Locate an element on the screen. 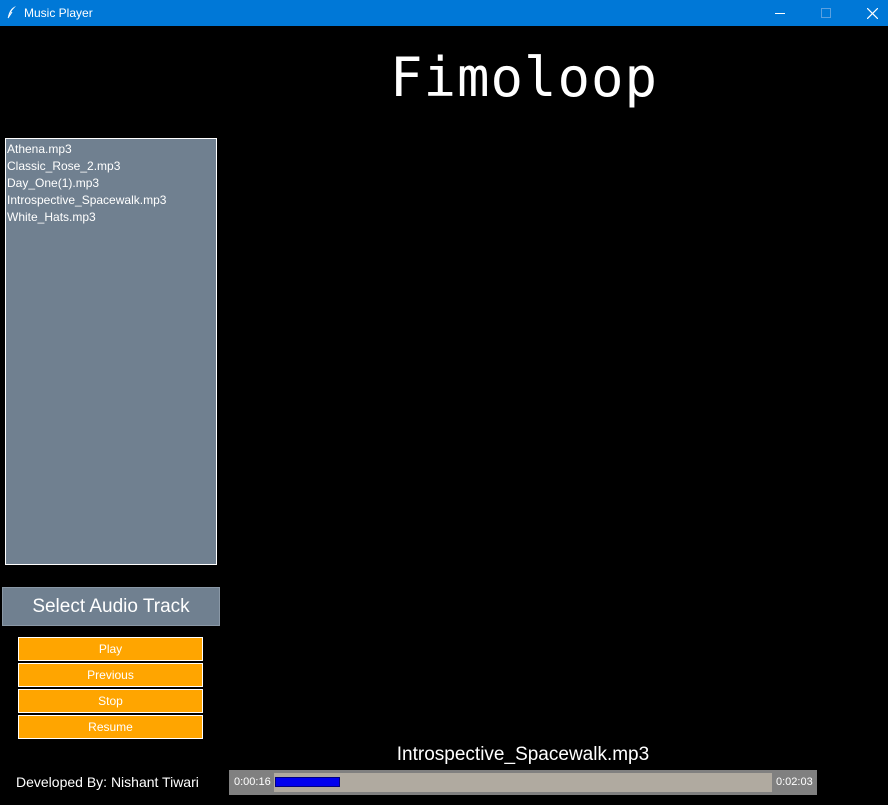 The width and height of the screenshot is (888, 805). progress-panel: 0:00:16 0:02:03 is located at coordinates (523, 782).